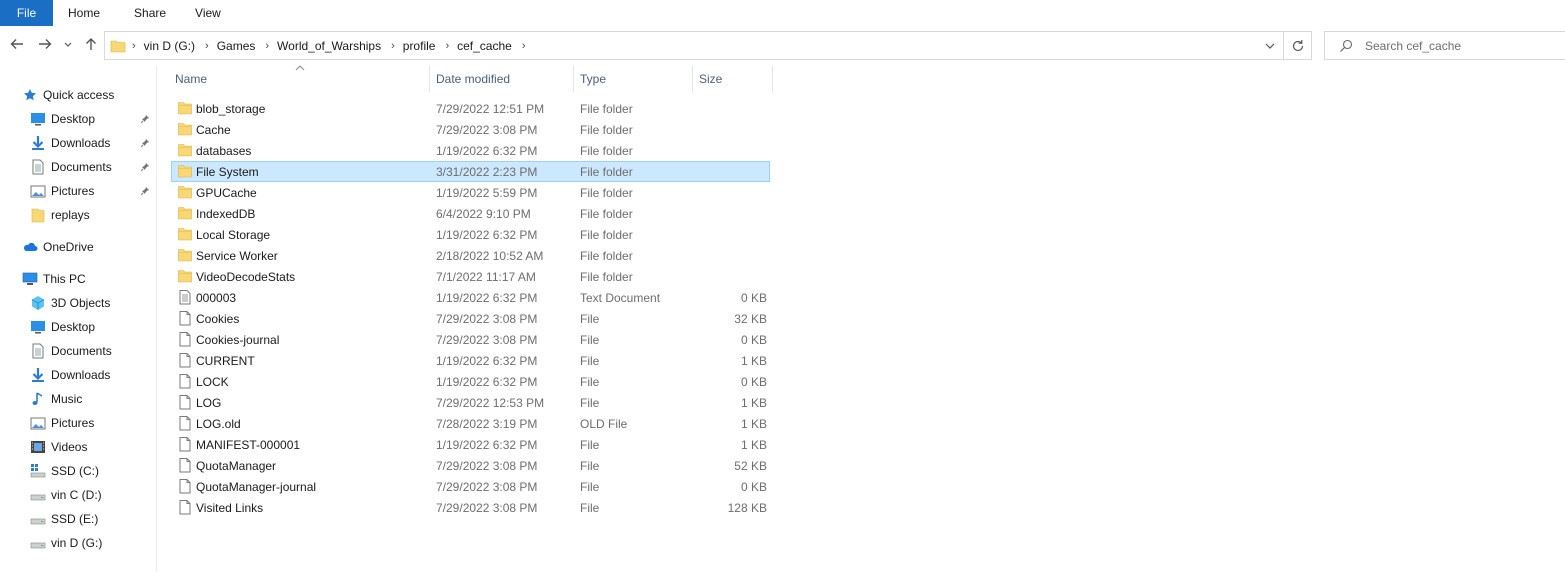 The image size is (1565, 572). I want to click on nav-item-documents-quick: Documents, so click(71, 167).